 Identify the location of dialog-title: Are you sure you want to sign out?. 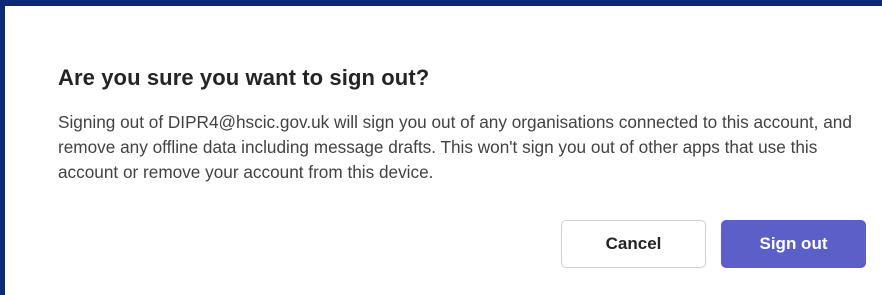
(244, 77).